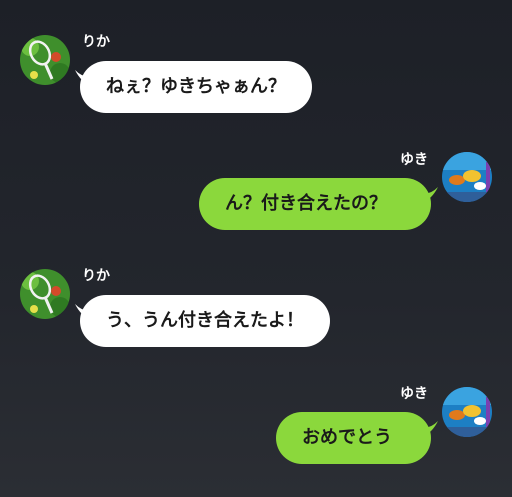  I want to click on message-text: う、うん付き合えたよ！, so click(205, 320).